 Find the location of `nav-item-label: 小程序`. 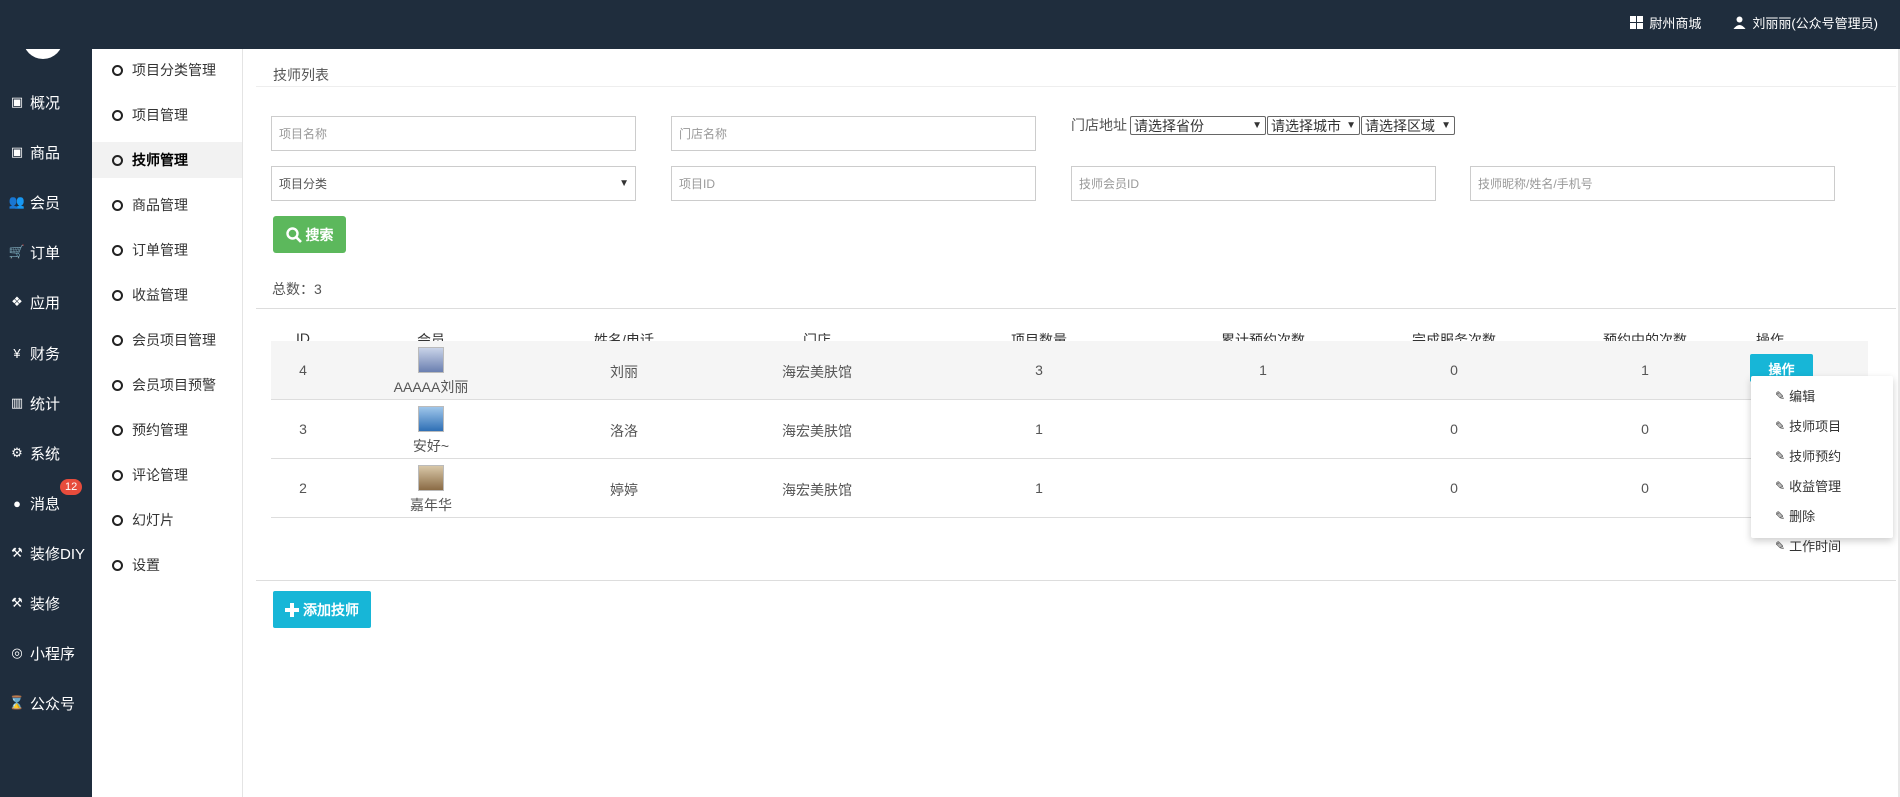

nav-item-label: 小程序 is located at coordinates (53, 654).